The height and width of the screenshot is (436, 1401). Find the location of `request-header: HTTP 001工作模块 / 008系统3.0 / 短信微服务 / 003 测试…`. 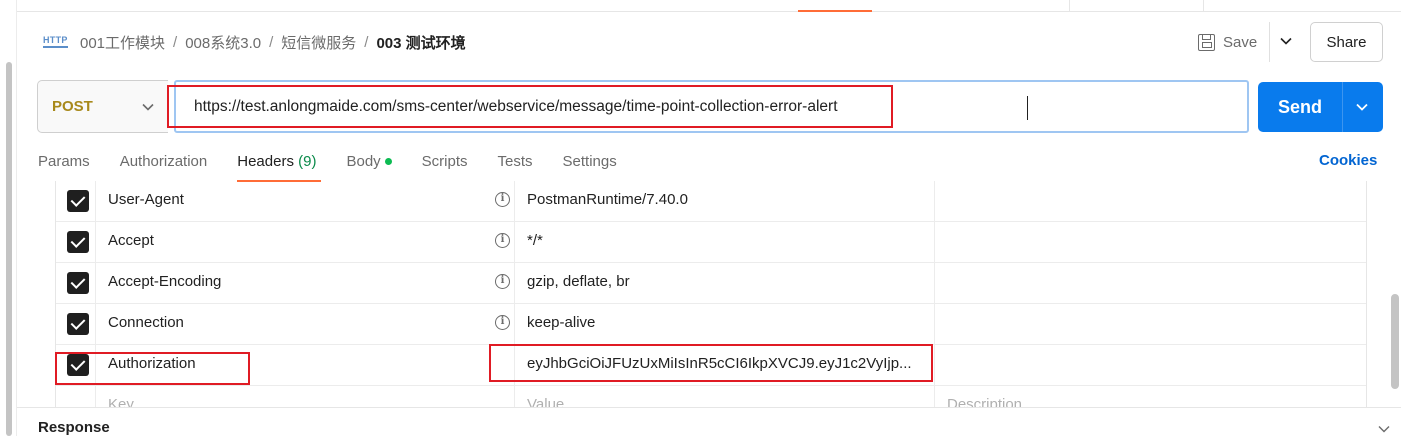

request-header: HTTP 001工作模块 / 008系统3.0 / 短信微服务 / 003 测试… is located at coordinates (709, 42).